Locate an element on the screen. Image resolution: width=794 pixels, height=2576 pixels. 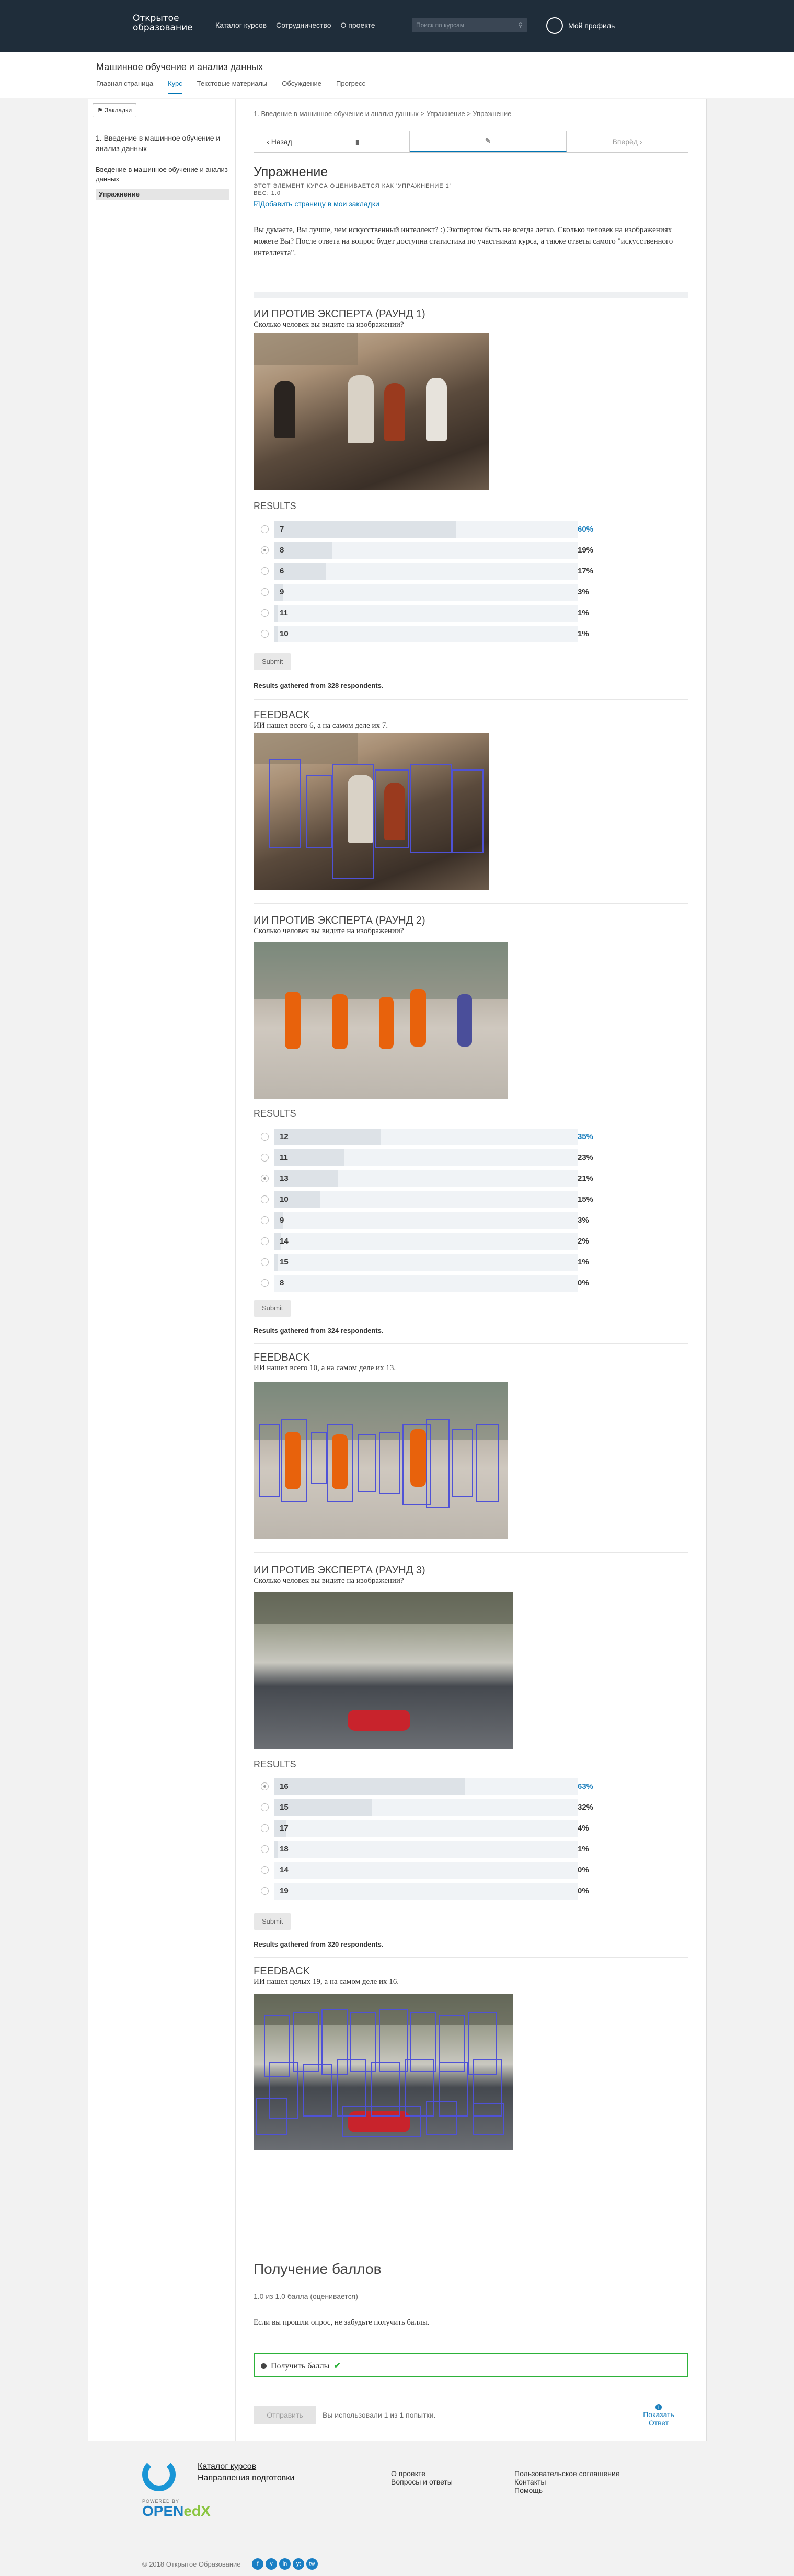
result-bar: 6 is located at coordinates (426, 571).